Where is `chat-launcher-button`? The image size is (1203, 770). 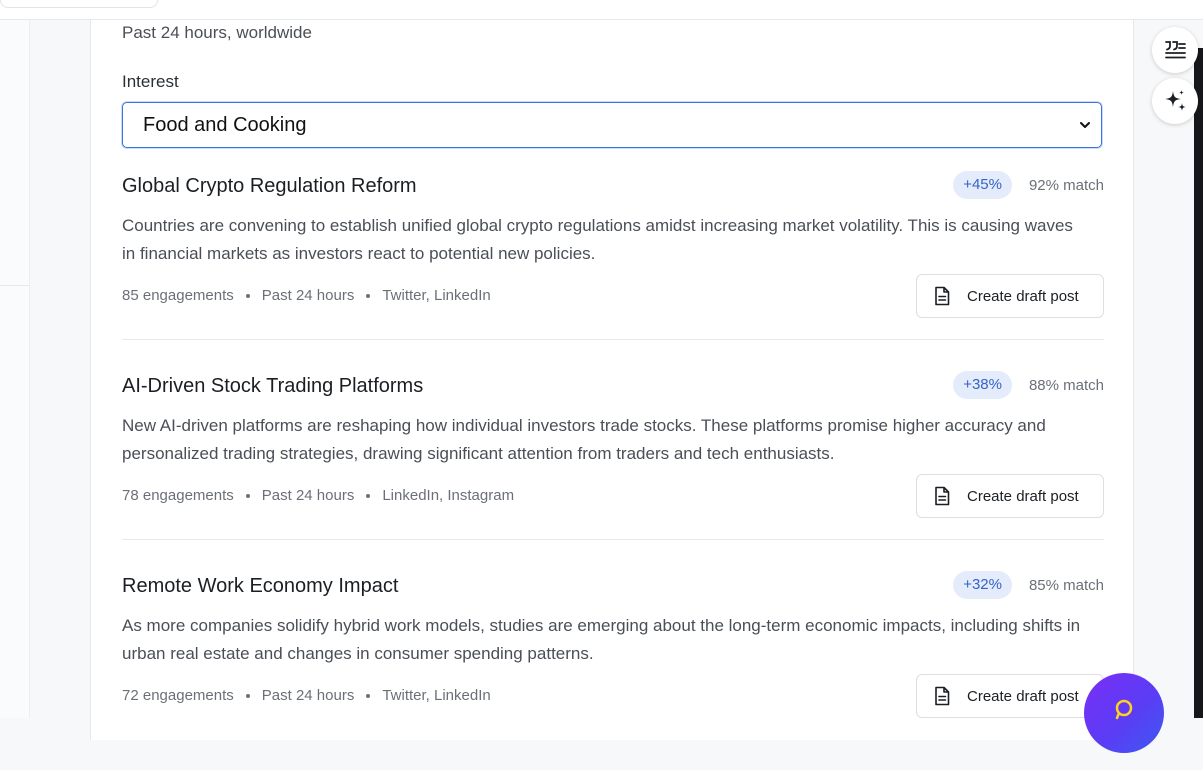 chat-launcher-button is located at coordinates (1124, 713).